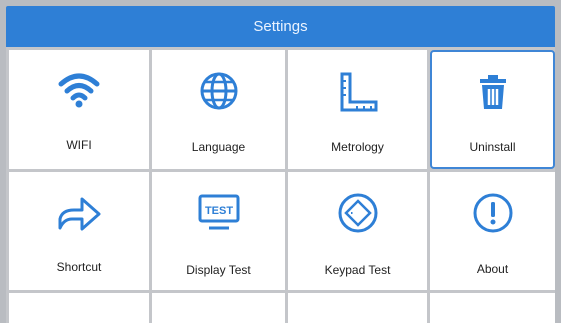 This screenshot has width=561, height=333. What do you see at coordinates (357, 213) in the screenshot?
I see `keypad-test-icon` at bounding box center [357, 213].